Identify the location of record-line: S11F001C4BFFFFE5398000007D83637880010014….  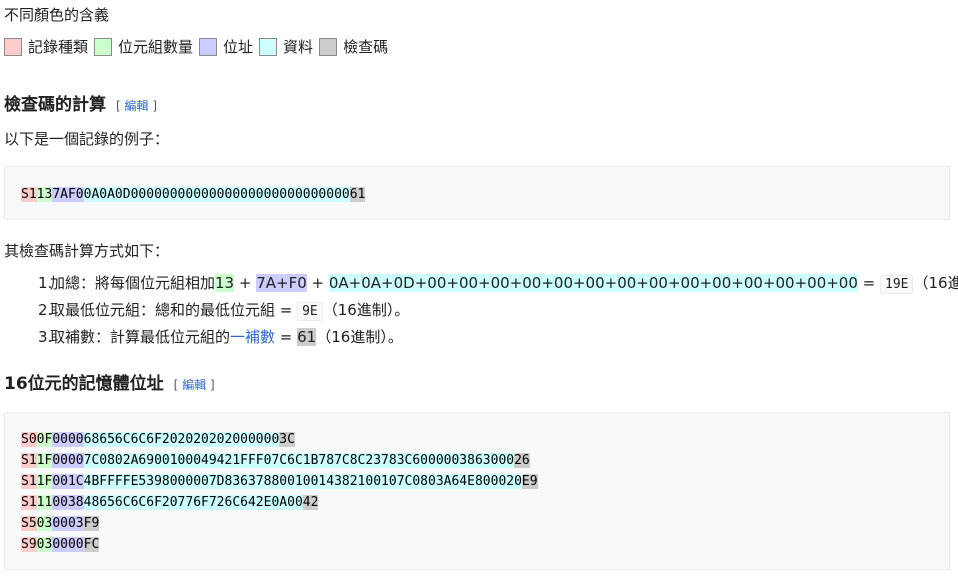
(279, 481).